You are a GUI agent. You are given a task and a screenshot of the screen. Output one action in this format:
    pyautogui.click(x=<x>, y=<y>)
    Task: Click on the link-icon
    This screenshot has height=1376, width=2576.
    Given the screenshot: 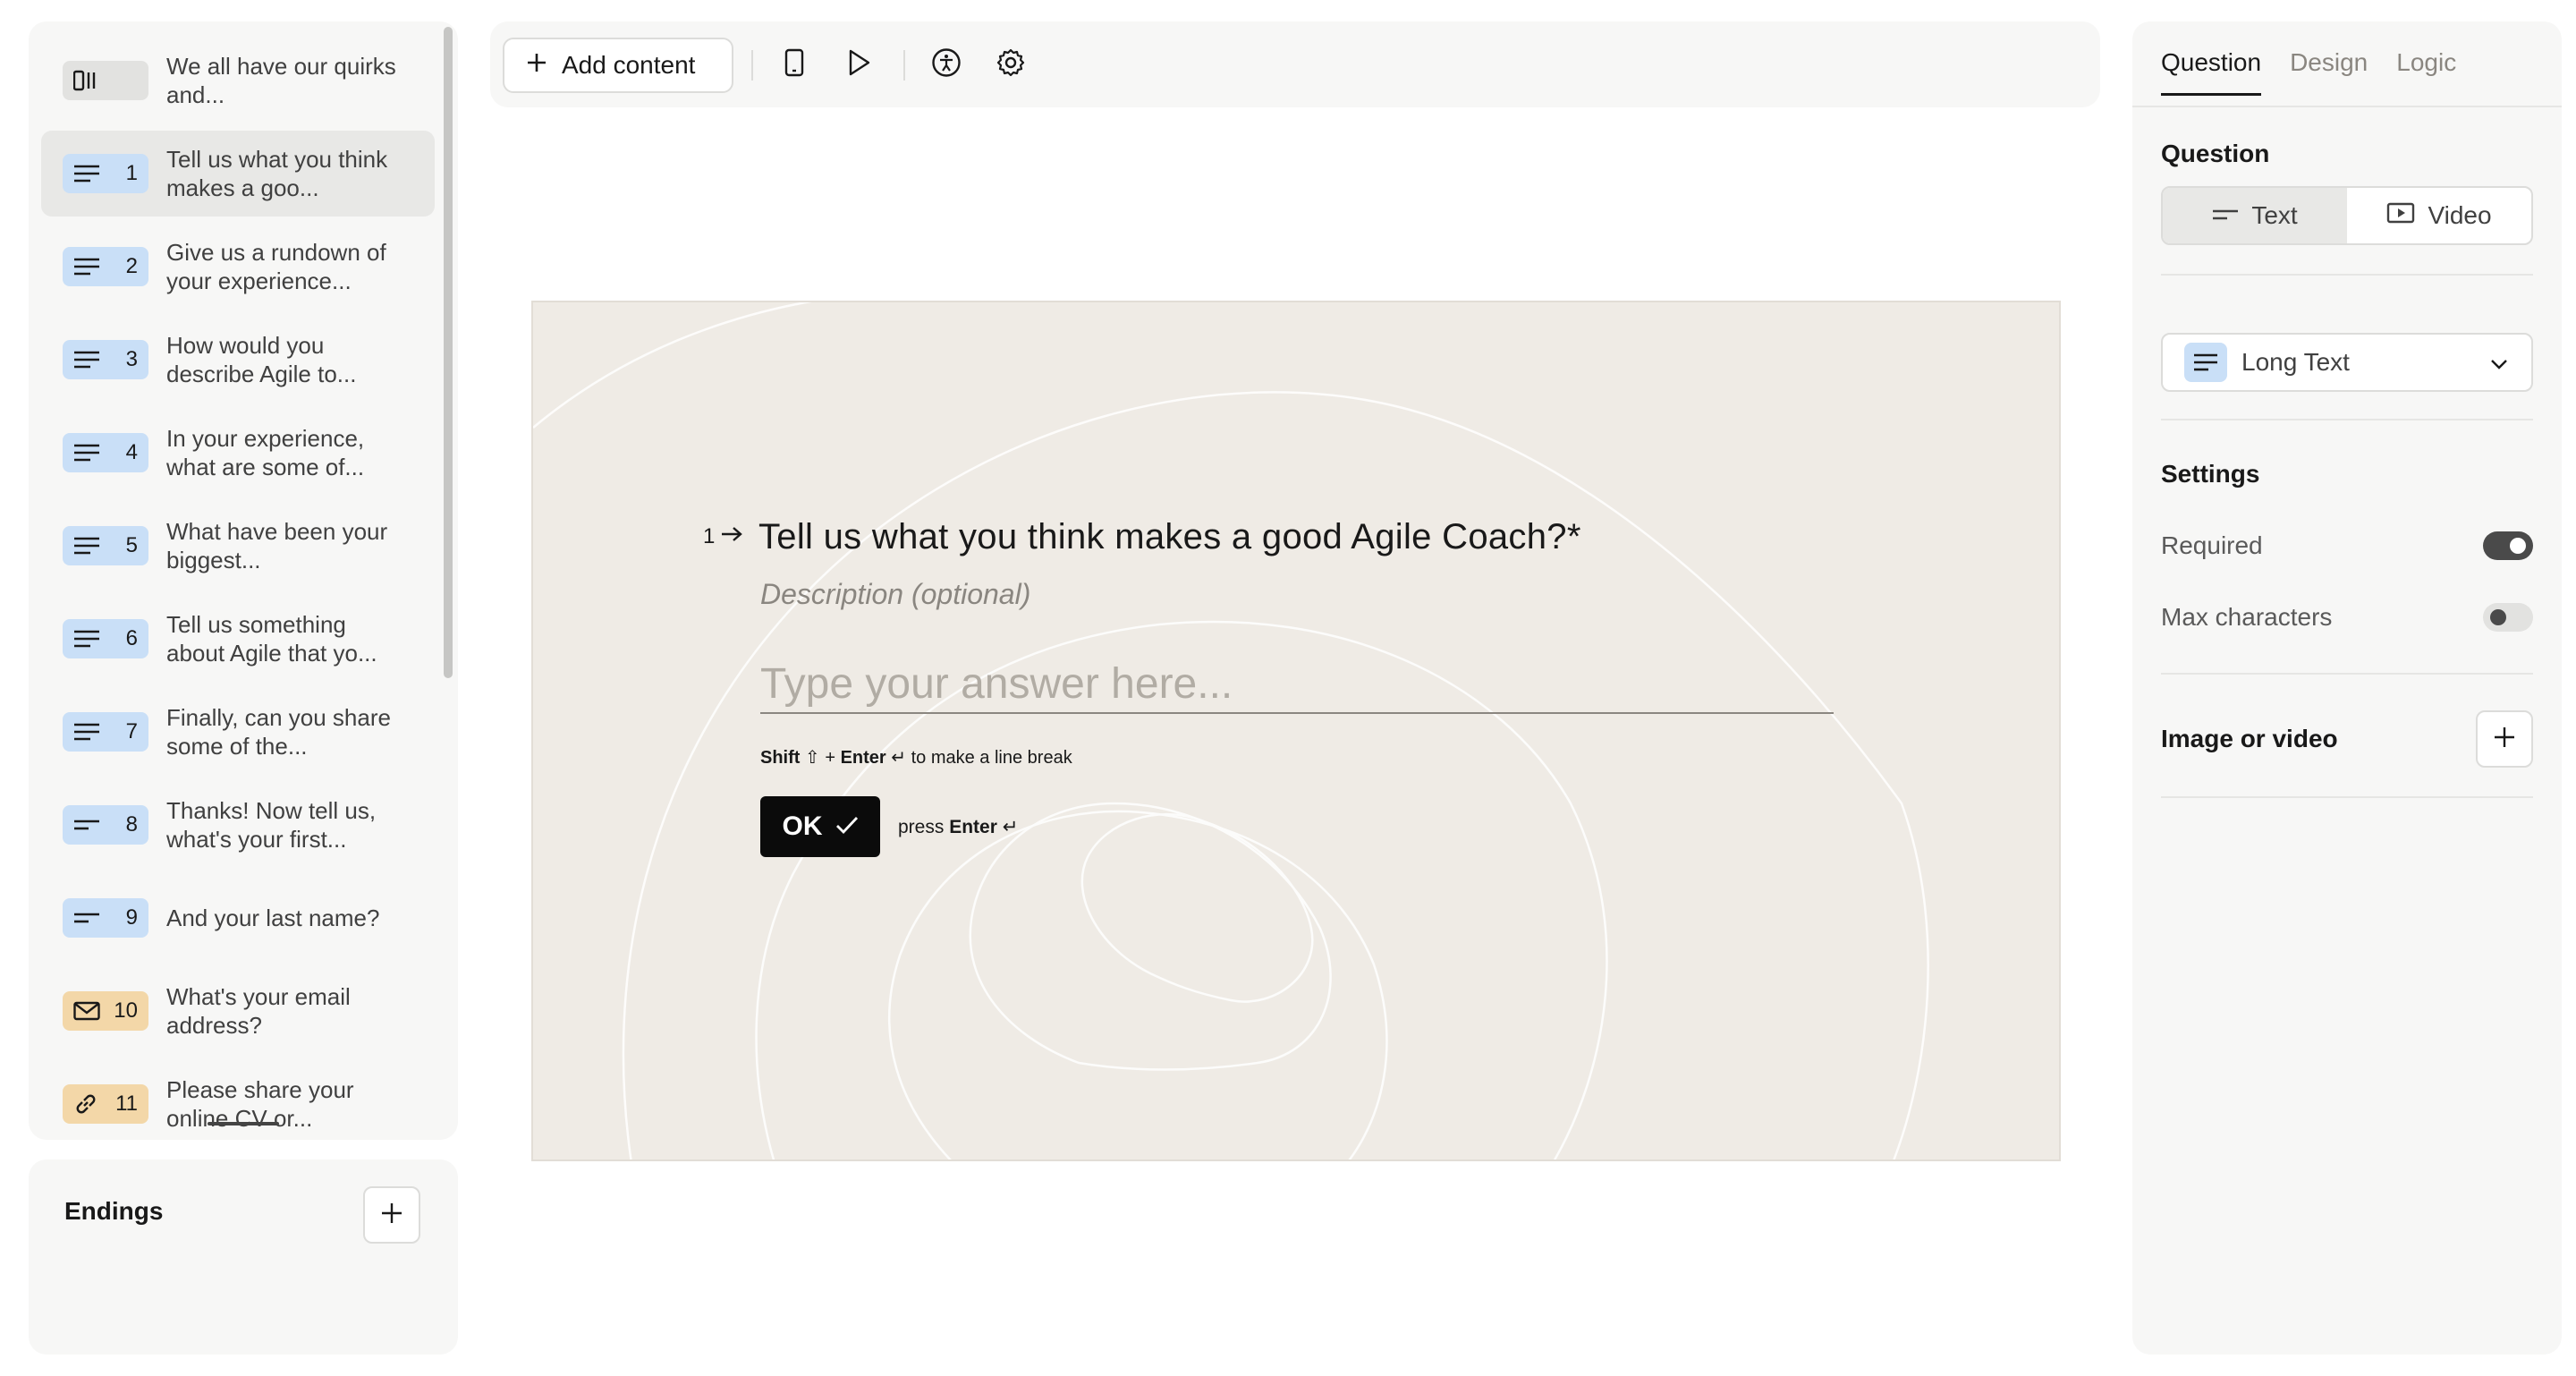 What is the action you would take?
    pyautogui.click(x=85, y=1104)
    